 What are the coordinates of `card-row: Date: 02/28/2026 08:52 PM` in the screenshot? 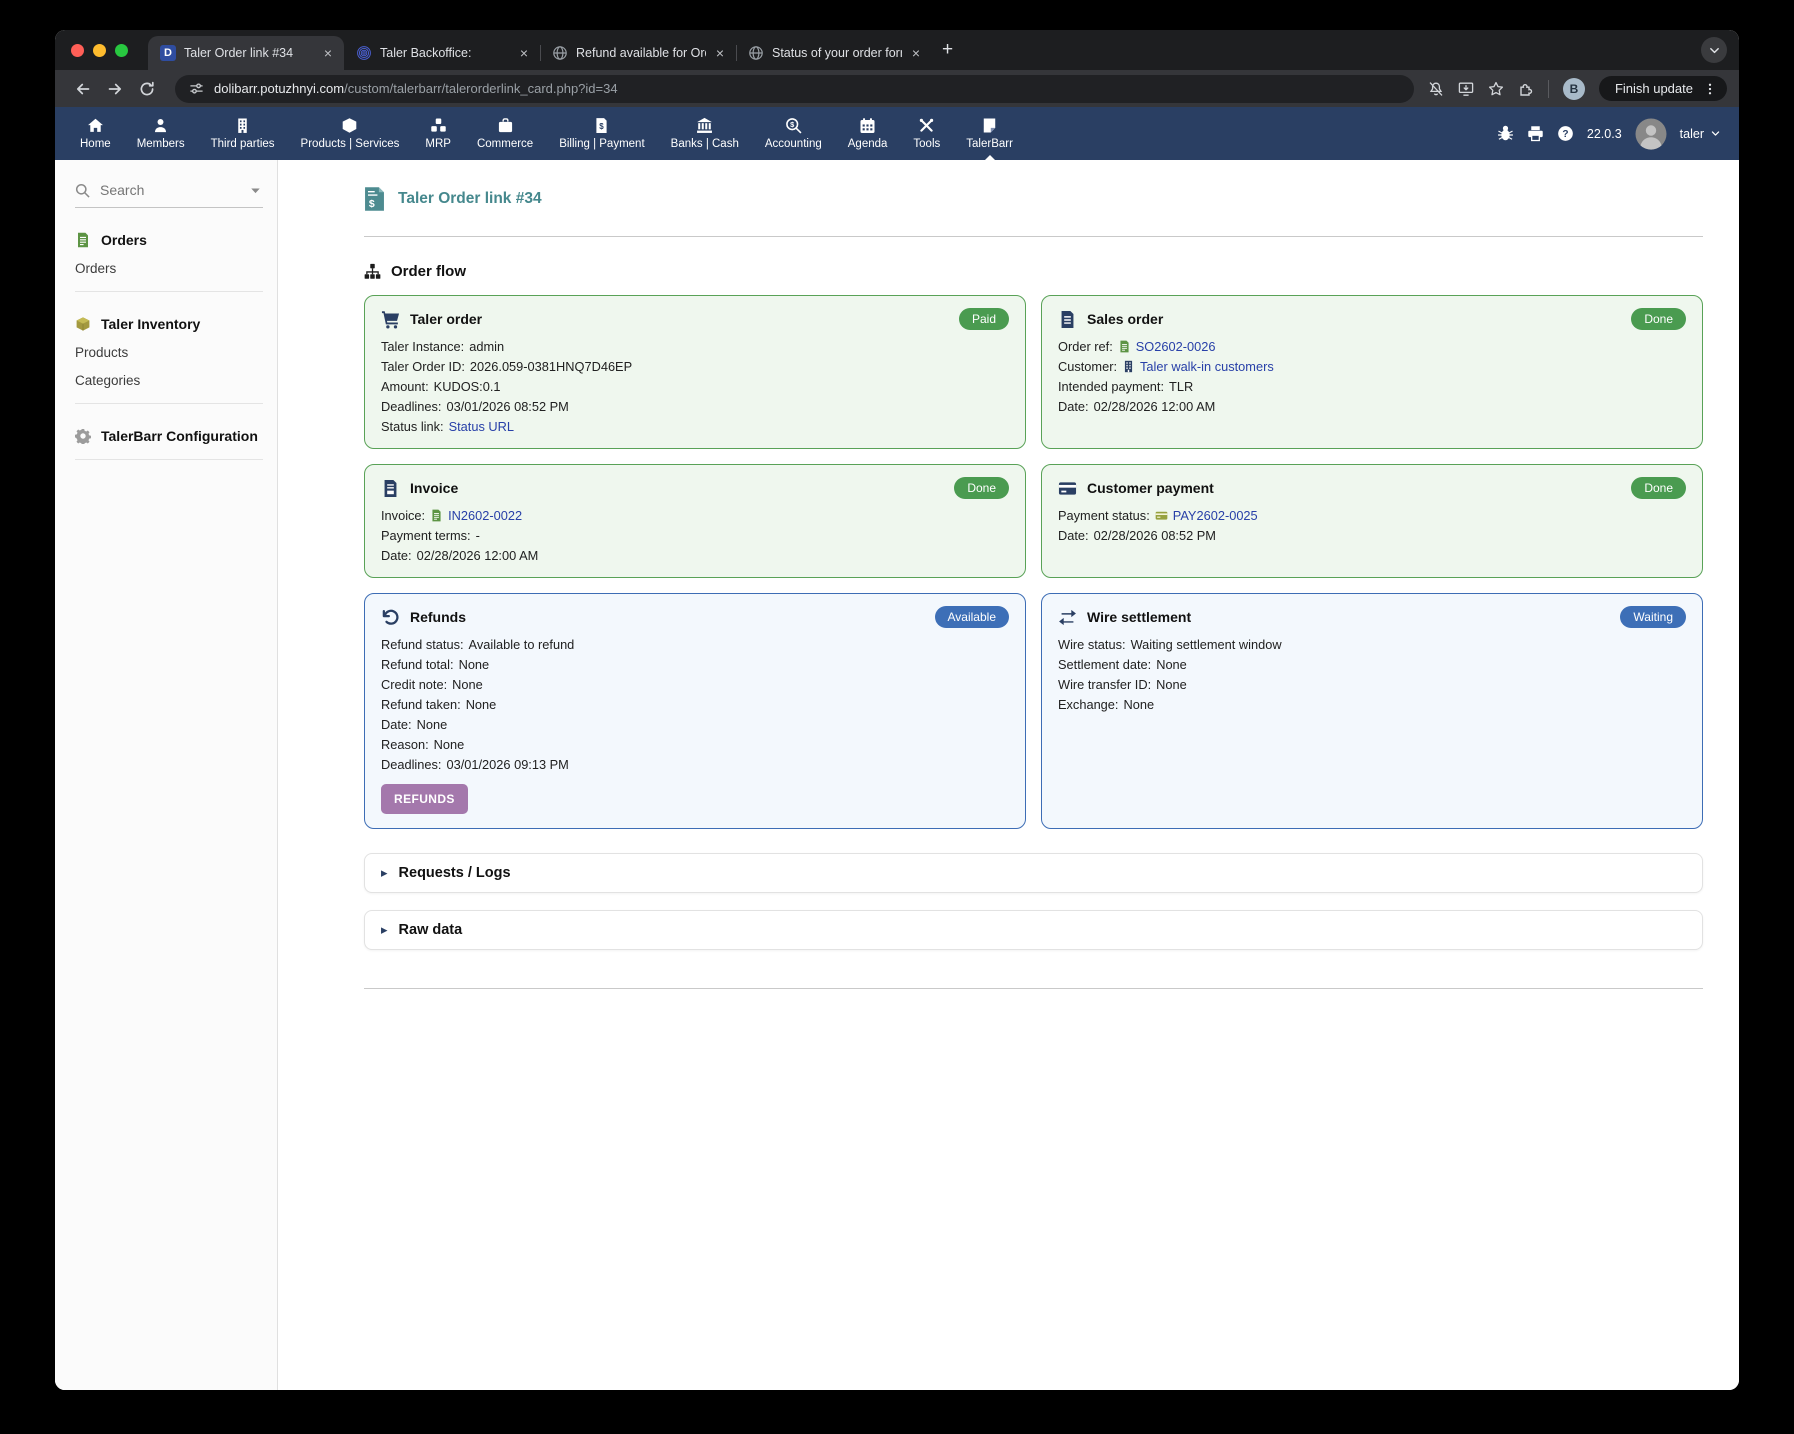 It's located at (1372, 535).